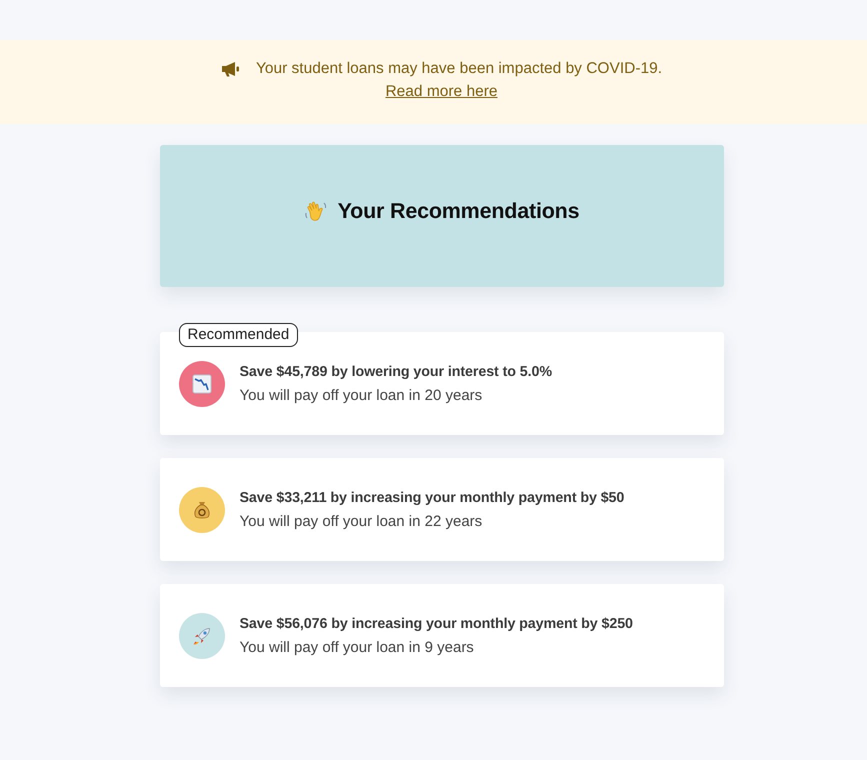 Image resolution: width=867 pixels, height=760 pixels. What do you see at coordinates (238, 335) in the screenshot?
I see `recommended-tag: Recommended` at bounding box center [238, 335].